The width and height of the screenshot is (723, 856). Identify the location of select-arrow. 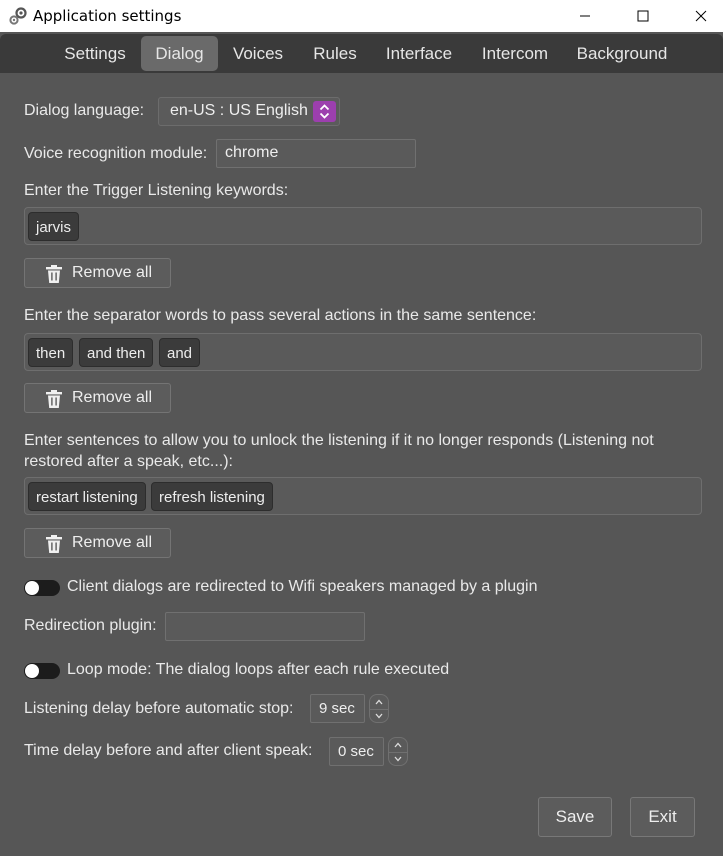
(324, 111).